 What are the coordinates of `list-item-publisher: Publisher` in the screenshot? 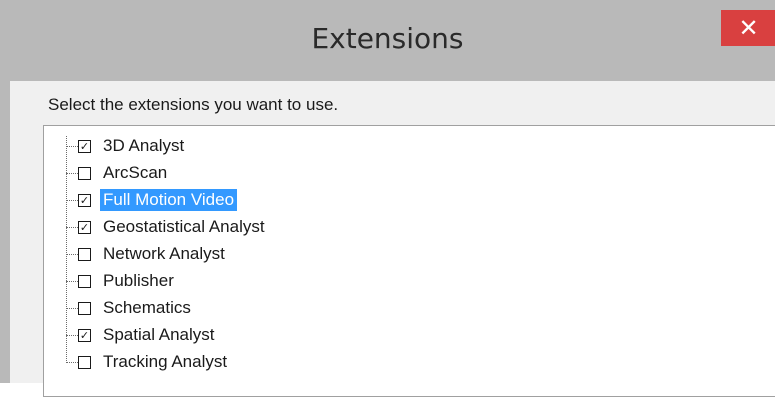 It's located at (121, 281).